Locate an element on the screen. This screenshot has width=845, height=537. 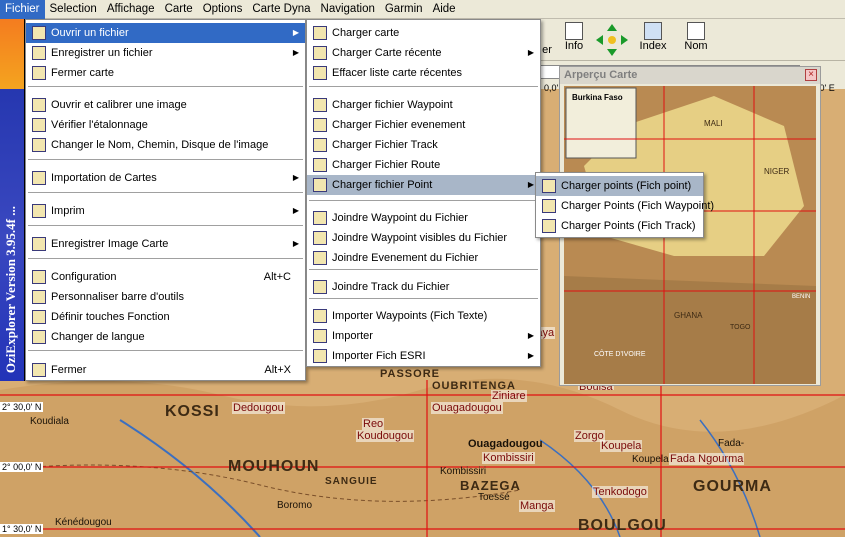
import-maps-icon is located at coordinates (39, 178).